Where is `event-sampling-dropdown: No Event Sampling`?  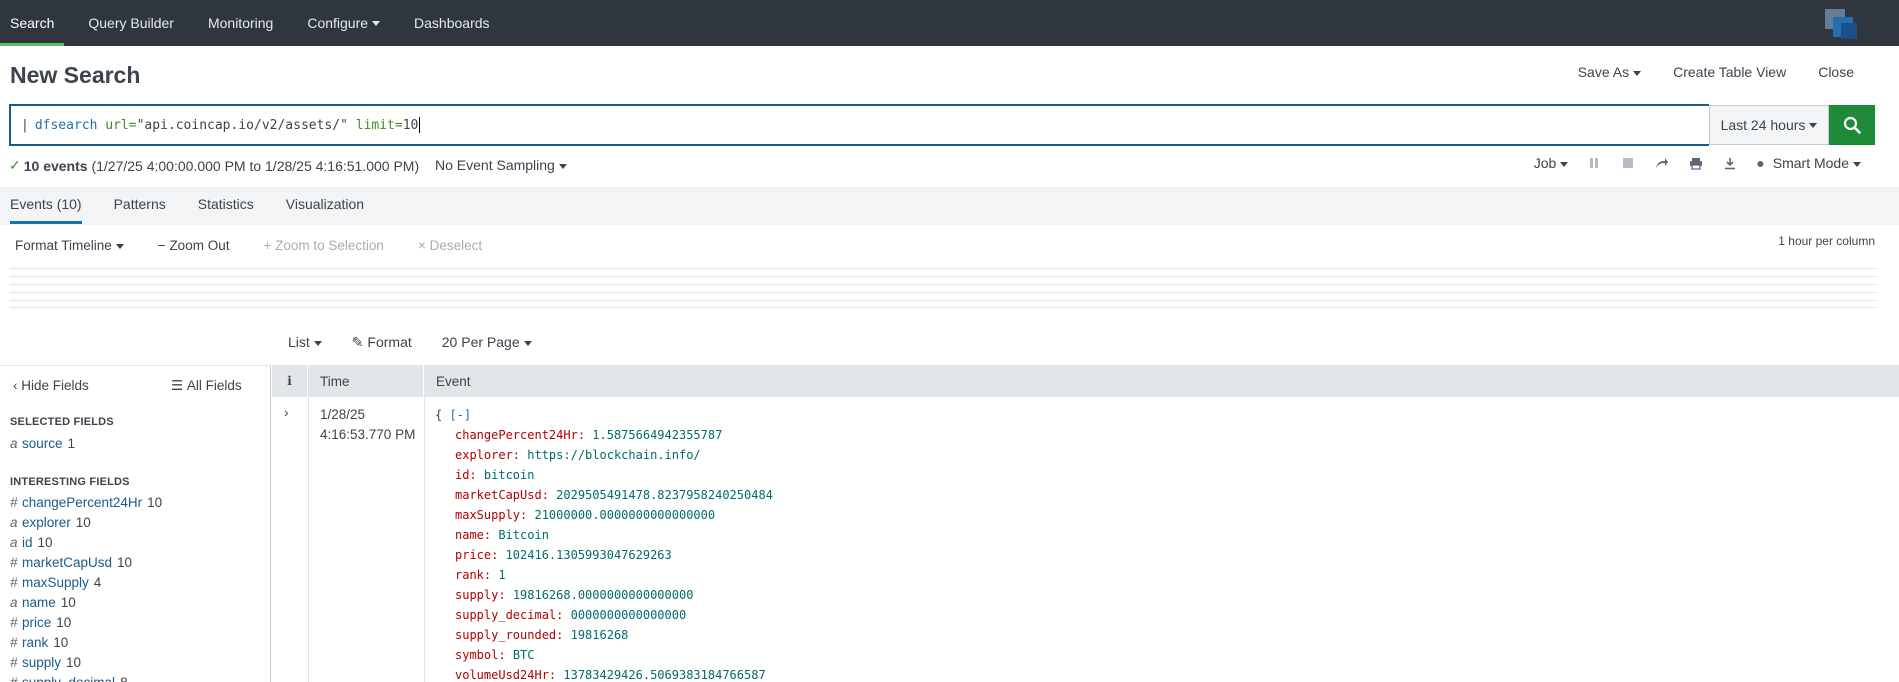 event-sampling-dropdown: No Event Sampling is located at coordinates (501, 165).